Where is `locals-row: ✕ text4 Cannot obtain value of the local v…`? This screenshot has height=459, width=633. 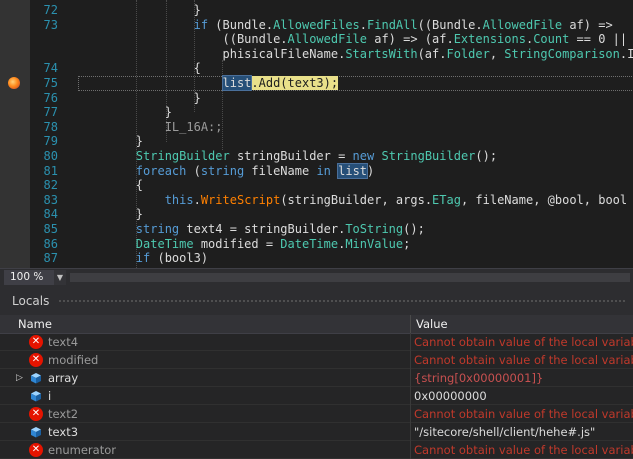
locals-row: ✕ text4 Cannot obtain value of the local v… is located at coordinates (316, 342).